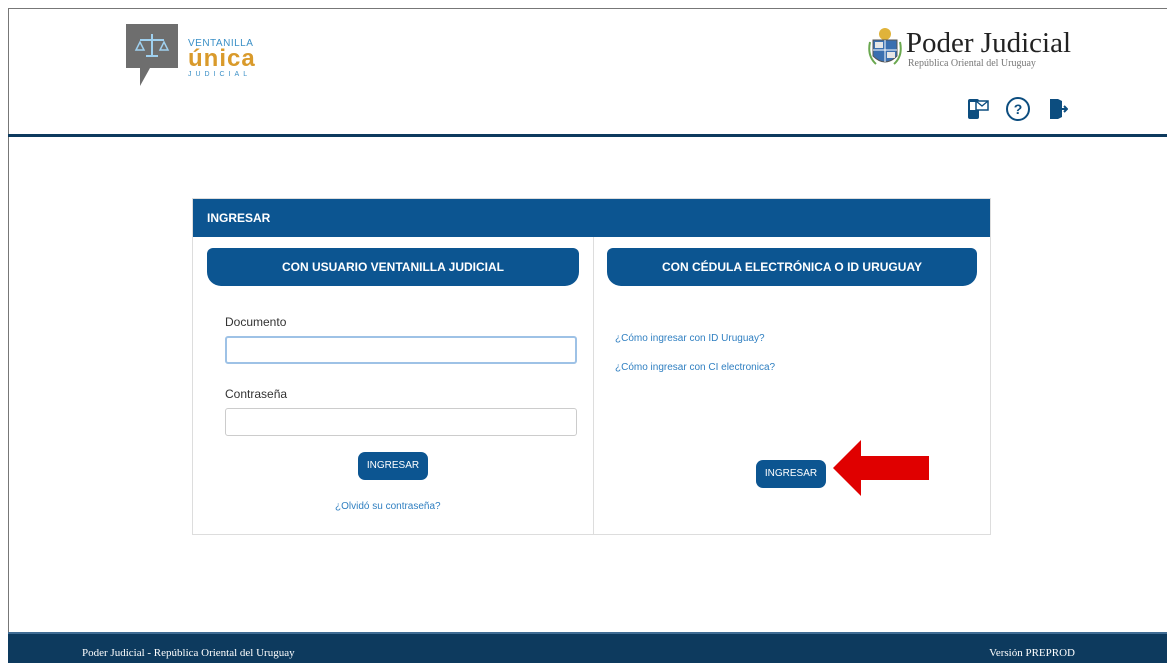  I want to click on contrasena-label: Contraseña, so click(256, 394).